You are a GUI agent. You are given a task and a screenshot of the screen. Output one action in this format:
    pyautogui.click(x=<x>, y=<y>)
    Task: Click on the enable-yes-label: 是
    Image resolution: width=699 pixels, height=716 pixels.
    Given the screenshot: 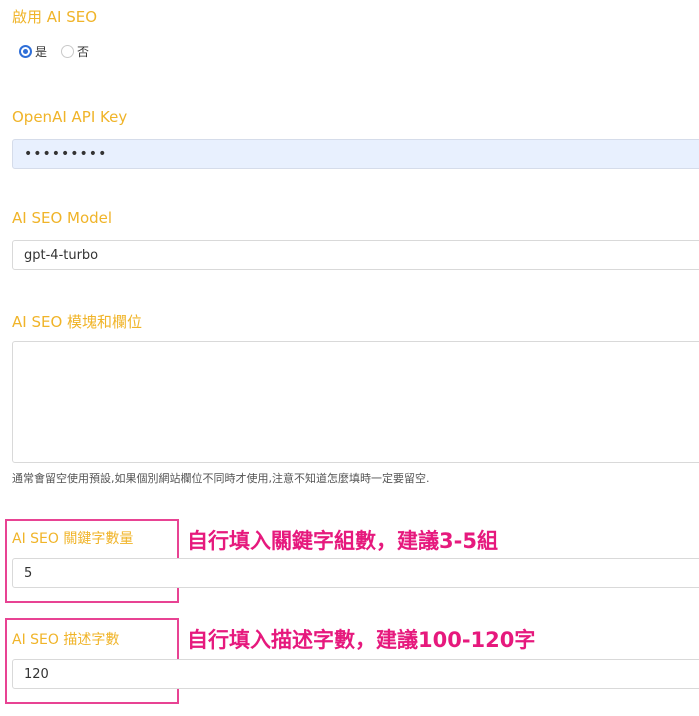 What is the action you would take?
    pyautogui.click(x=41, y=51)
    